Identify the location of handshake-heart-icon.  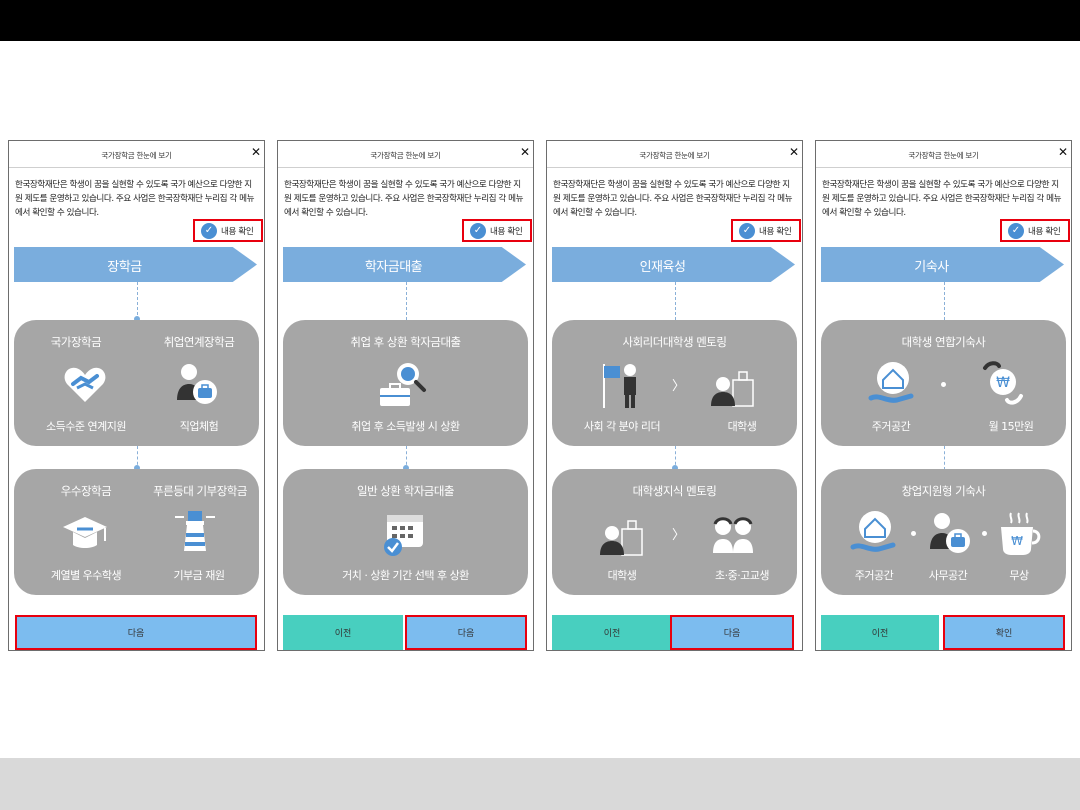
(85, 384).